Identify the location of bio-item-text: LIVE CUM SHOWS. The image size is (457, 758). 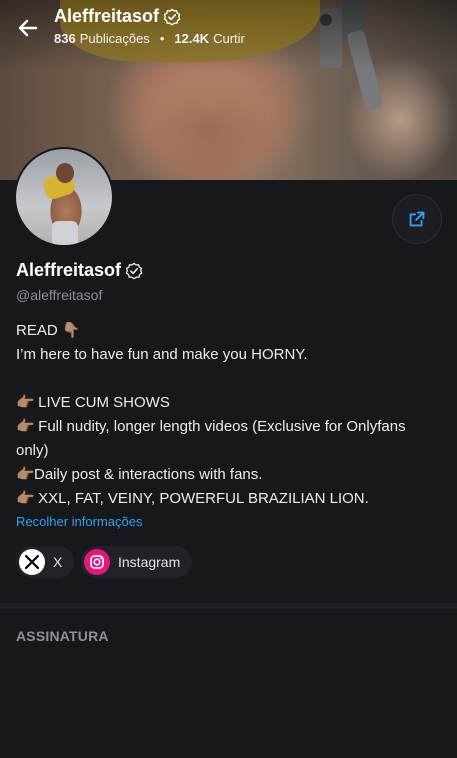
(102, 402).